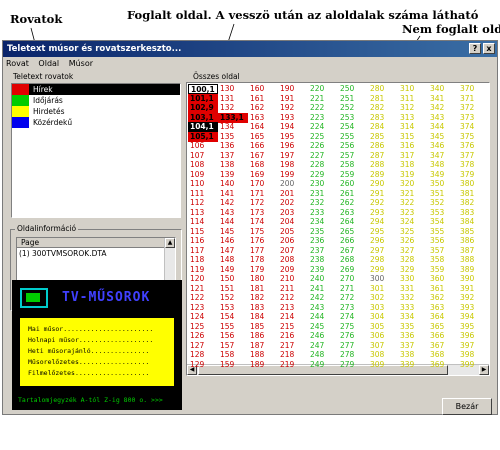  I want to click on page-cell: 178, so click(263, 260).